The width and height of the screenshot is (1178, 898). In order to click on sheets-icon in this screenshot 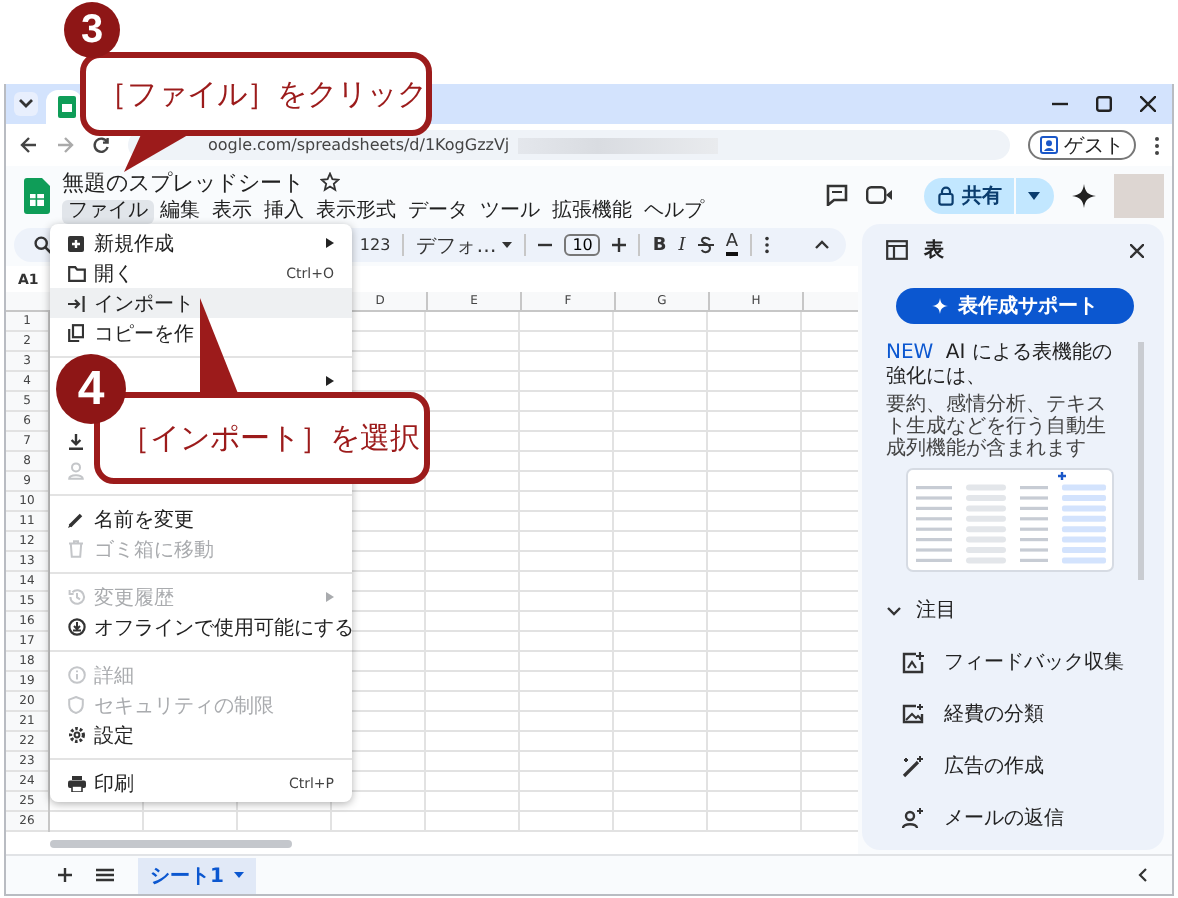, I will do `click(67, 107)`.